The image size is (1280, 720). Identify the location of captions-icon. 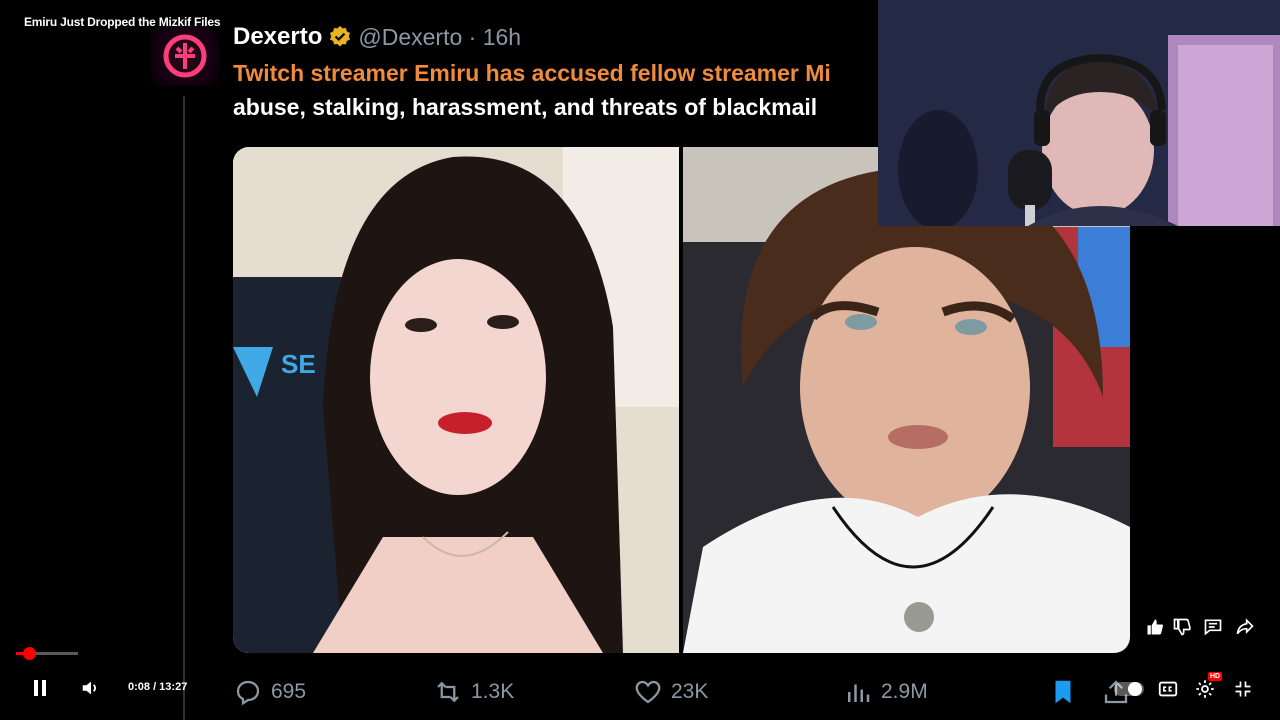
(1168, 689).